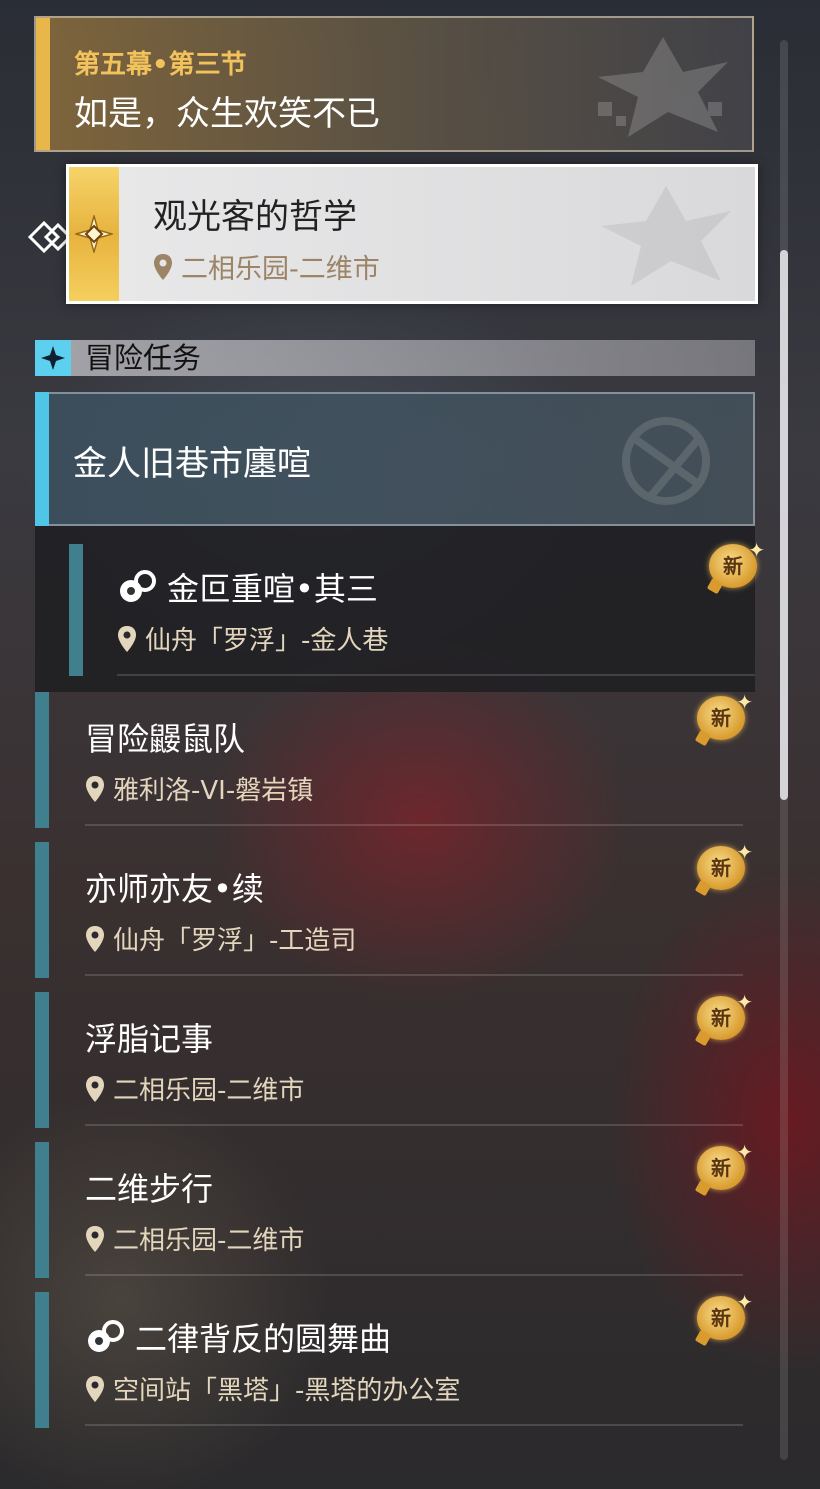  What do you see at coordinates (395, 1209) in the screenshot?
I see `quest-item: 二维步行 二相乐园-二维市 新 ✦` at bounding box center [395, 1209].